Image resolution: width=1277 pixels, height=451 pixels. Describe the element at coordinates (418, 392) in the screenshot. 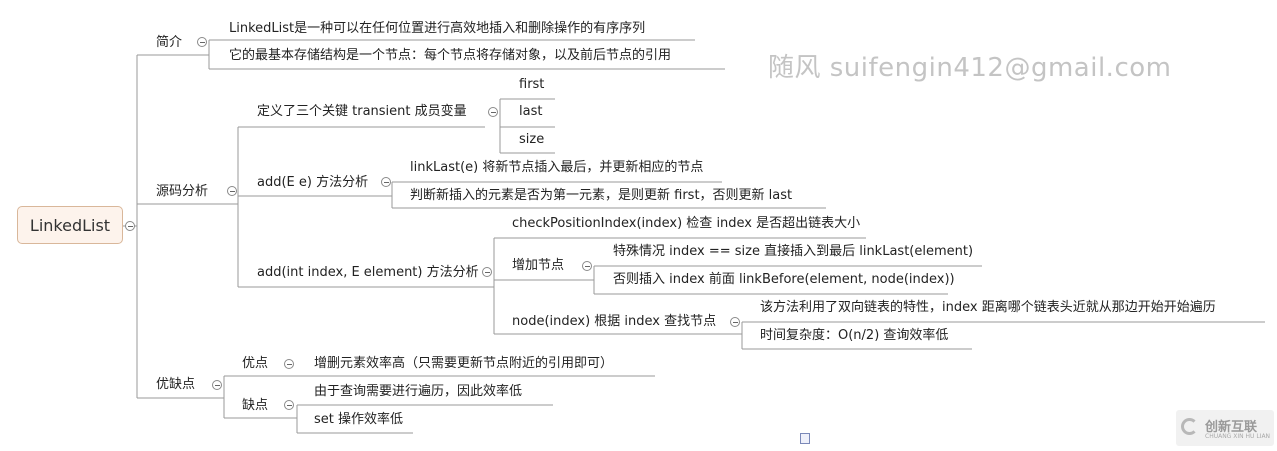

I see `cons-item-1: 由于查询需要进行遍历，因此效率低` at that location.